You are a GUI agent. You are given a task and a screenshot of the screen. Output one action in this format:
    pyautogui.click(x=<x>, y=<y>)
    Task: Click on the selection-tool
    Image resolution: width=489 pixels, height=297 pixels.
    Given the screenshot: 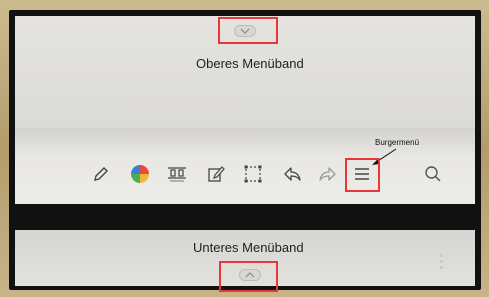 What is the action you would take?
    pyautogui.click(x=253, y=174)
    